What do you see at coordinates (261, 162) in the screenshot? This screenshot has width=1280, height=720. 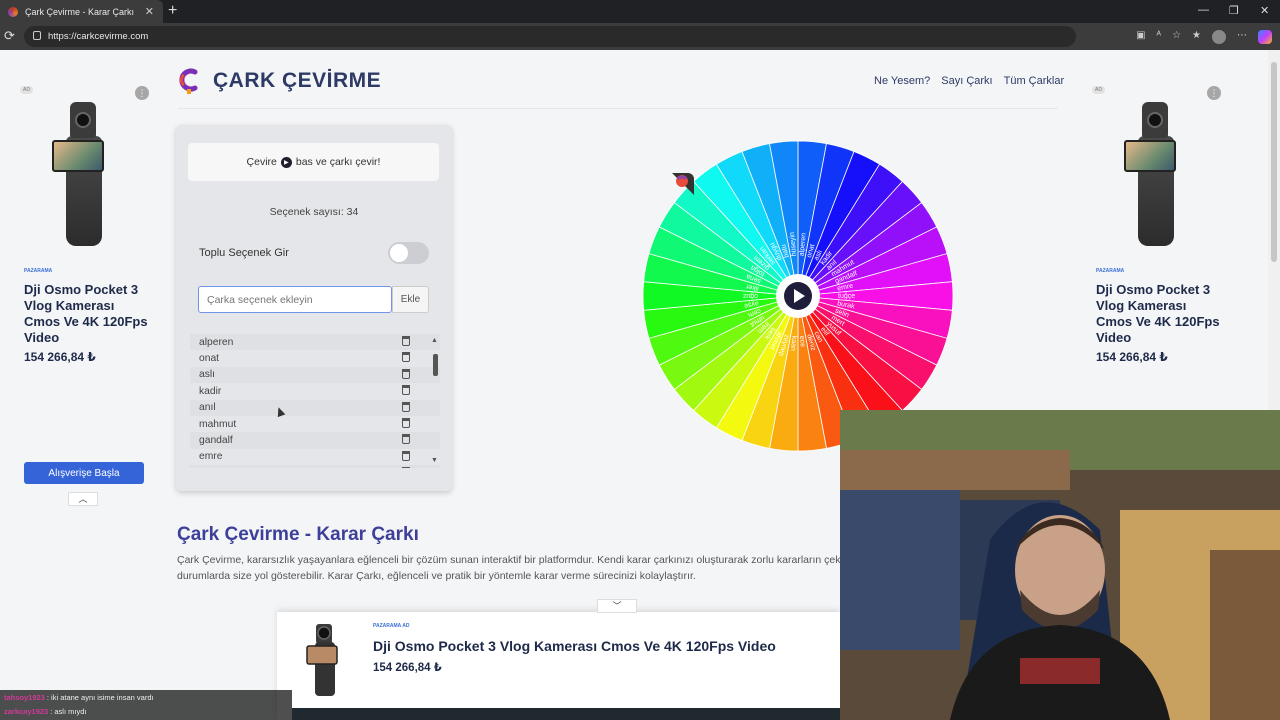 I see `hint-prefix: Çevire` at bounding box center [261, 162].